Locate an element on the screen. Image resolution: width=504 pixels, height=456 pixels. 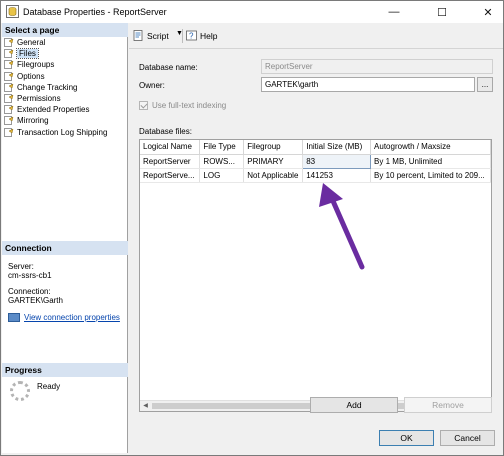
progress-spinner-icon is located at coordinates (20, 391).